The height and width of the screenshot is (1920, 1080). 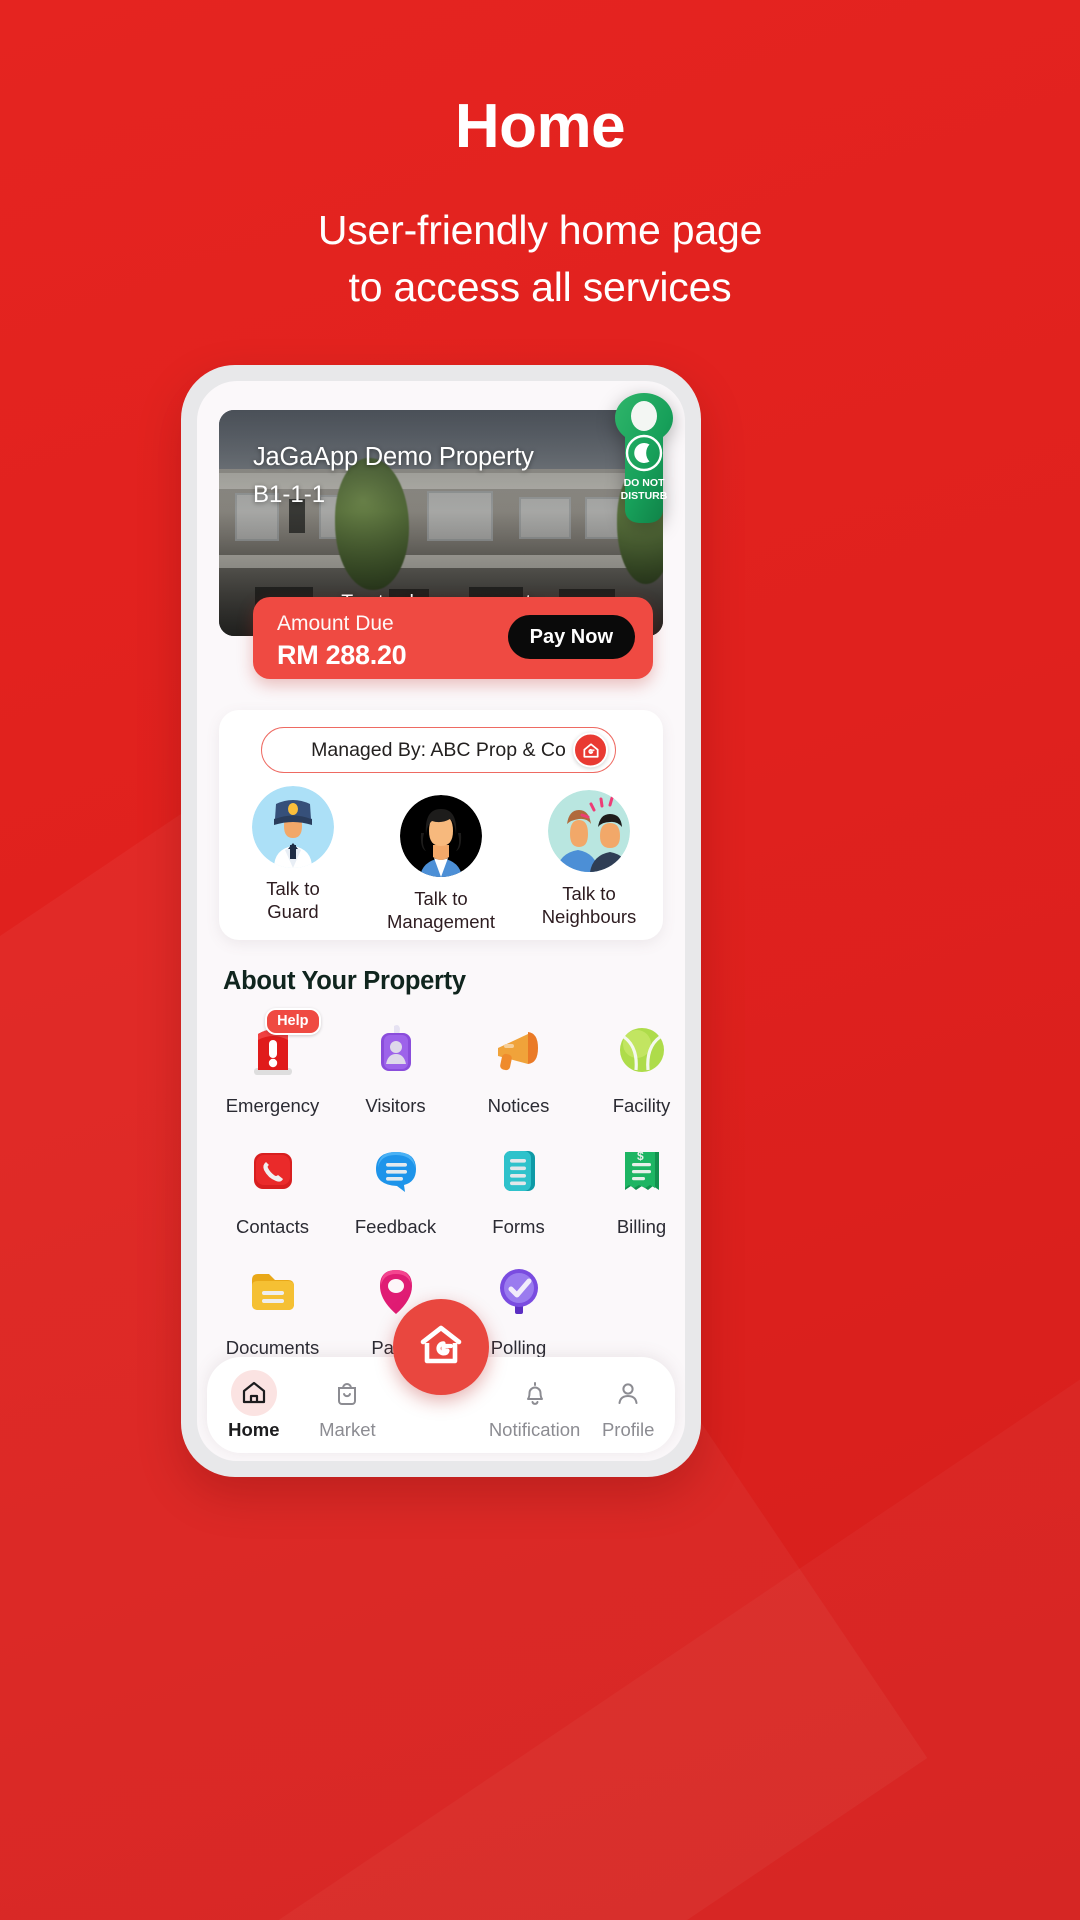 I want to click on service-item-visitors: Visitors, so click(x=395, y=1064).